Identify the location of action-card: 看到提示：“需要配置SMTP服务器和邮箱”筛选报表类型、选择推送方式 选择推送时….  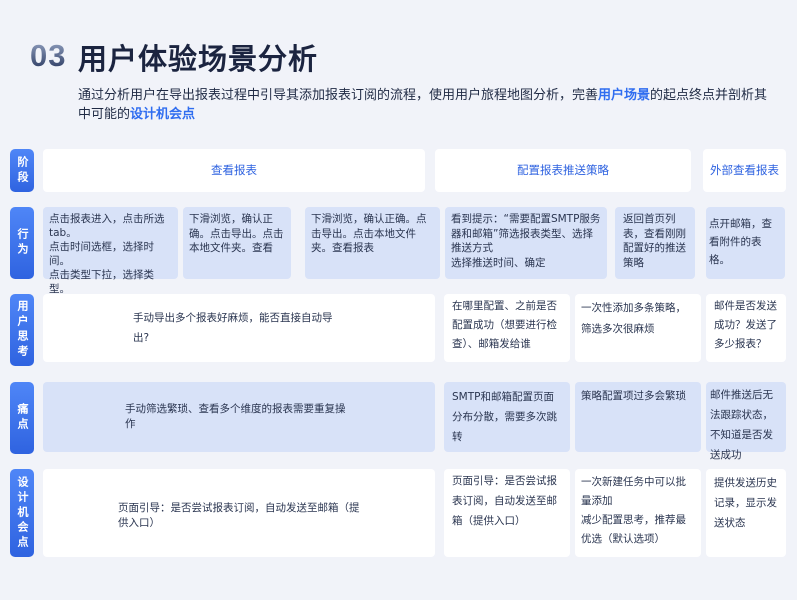
(526, 243).